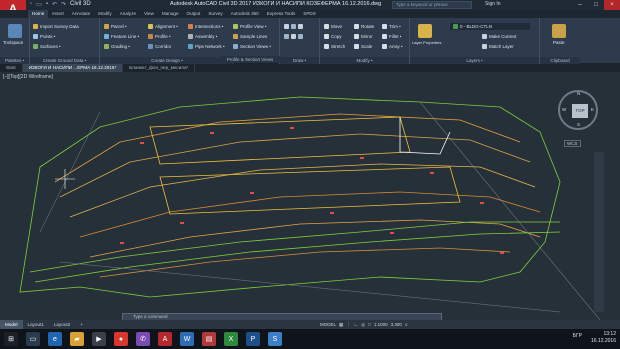  What do you see at coordinates (143, 339) in the screenshot?
I see `viber-icon: ✆` at bounding box center [143, 339].